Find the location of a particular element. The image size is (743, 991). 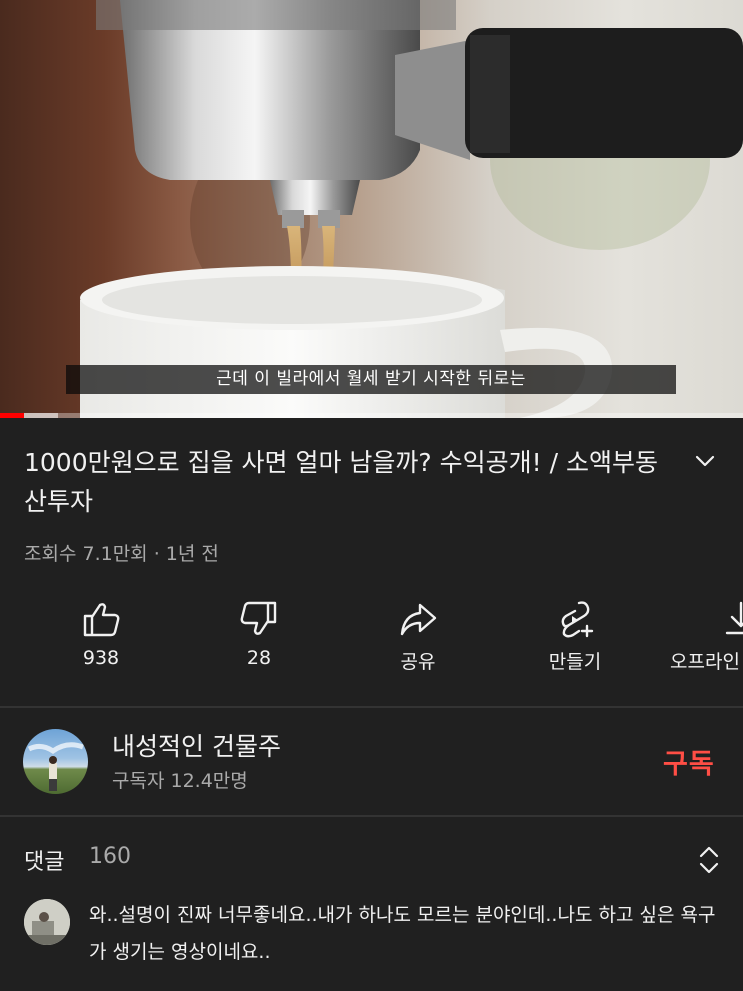

channel-name: 내성적인 건물주 is located at coordinates (196, 745).